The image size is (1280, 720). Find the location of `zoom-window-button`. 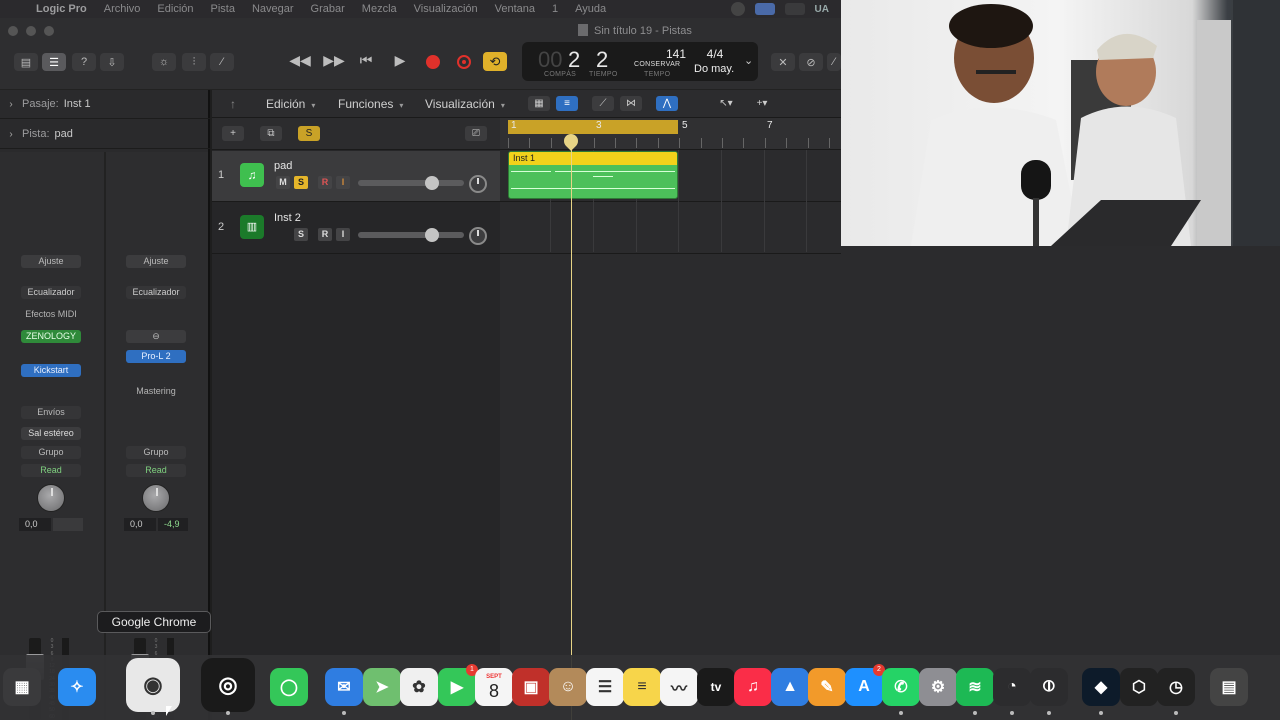

zoom-window-button is located at coordinates (49, 31).